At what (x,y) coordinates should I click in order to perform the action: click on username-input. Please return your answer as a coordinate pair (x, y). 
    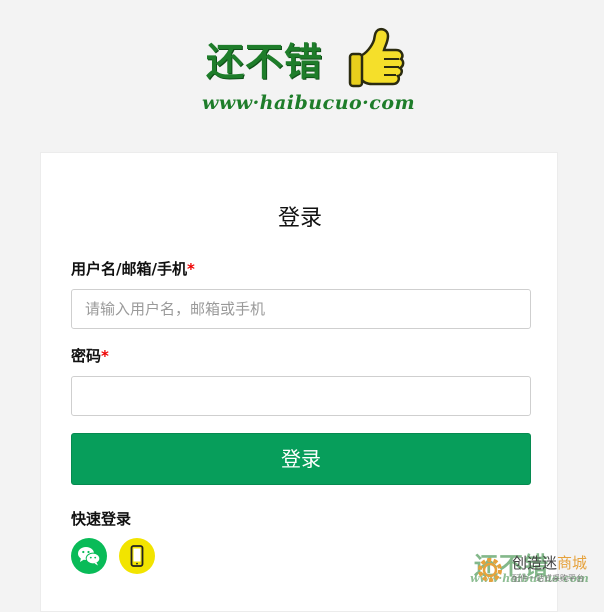
    Looking at the image, I should click on (301, 309).